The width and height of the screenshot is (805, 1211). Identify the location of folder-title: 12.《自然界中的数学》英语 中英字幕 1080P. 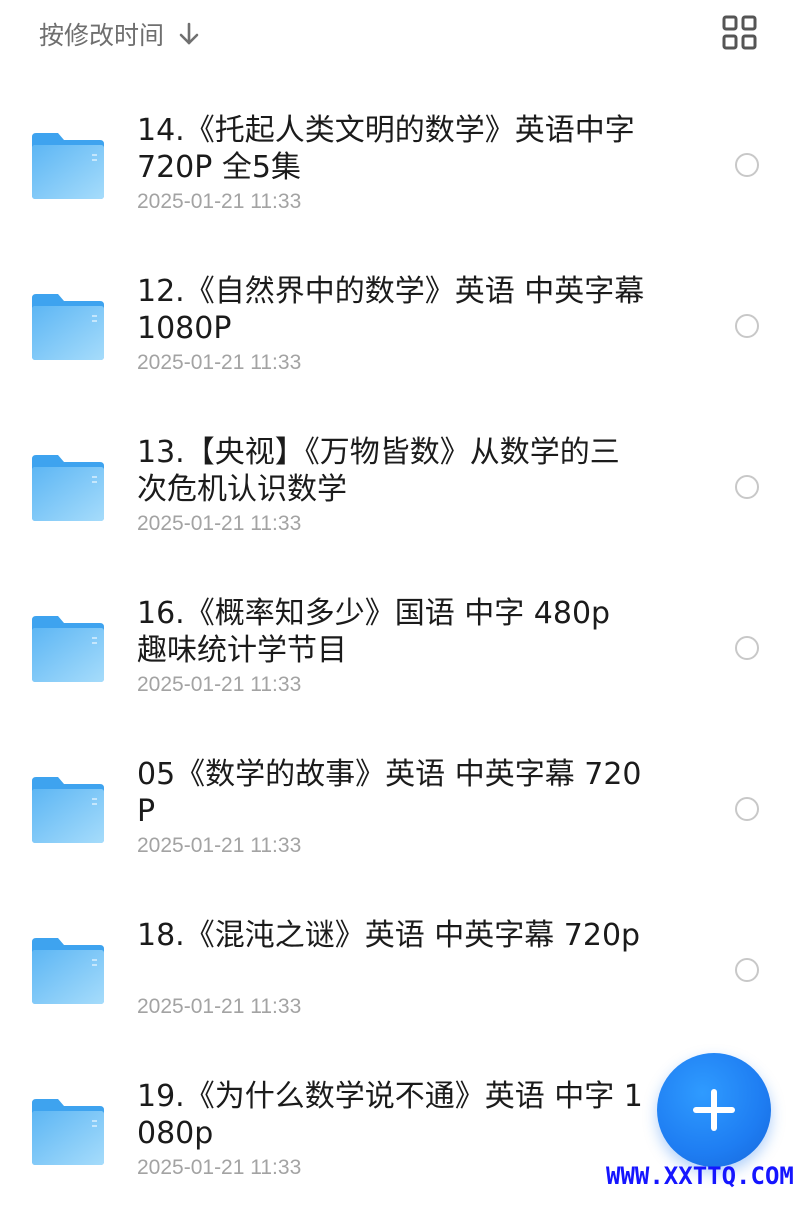
(391, 310).